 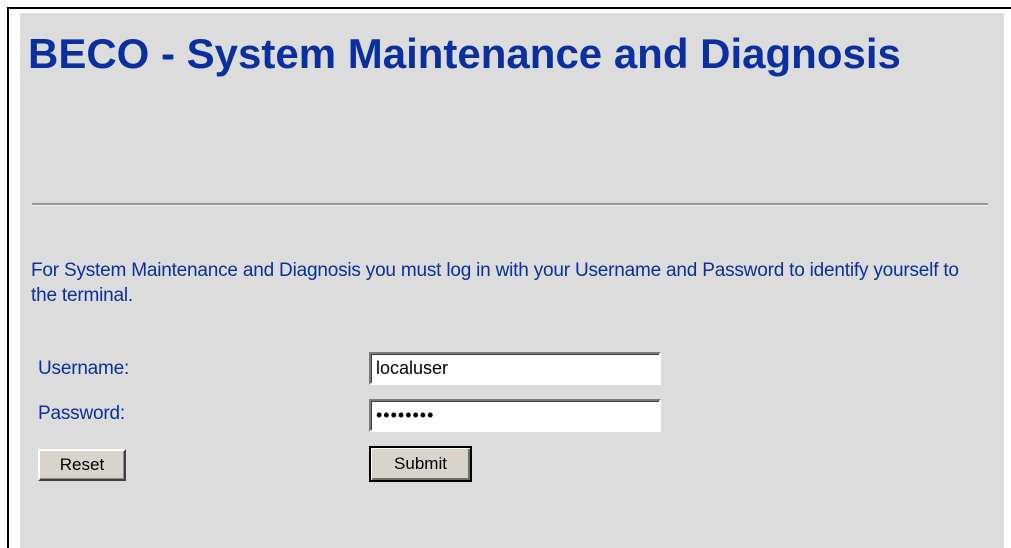 What do you see at coordinates (420, 464) in the screenshot?
I see `submit-button: Submit` at bounding box center [420, 464].